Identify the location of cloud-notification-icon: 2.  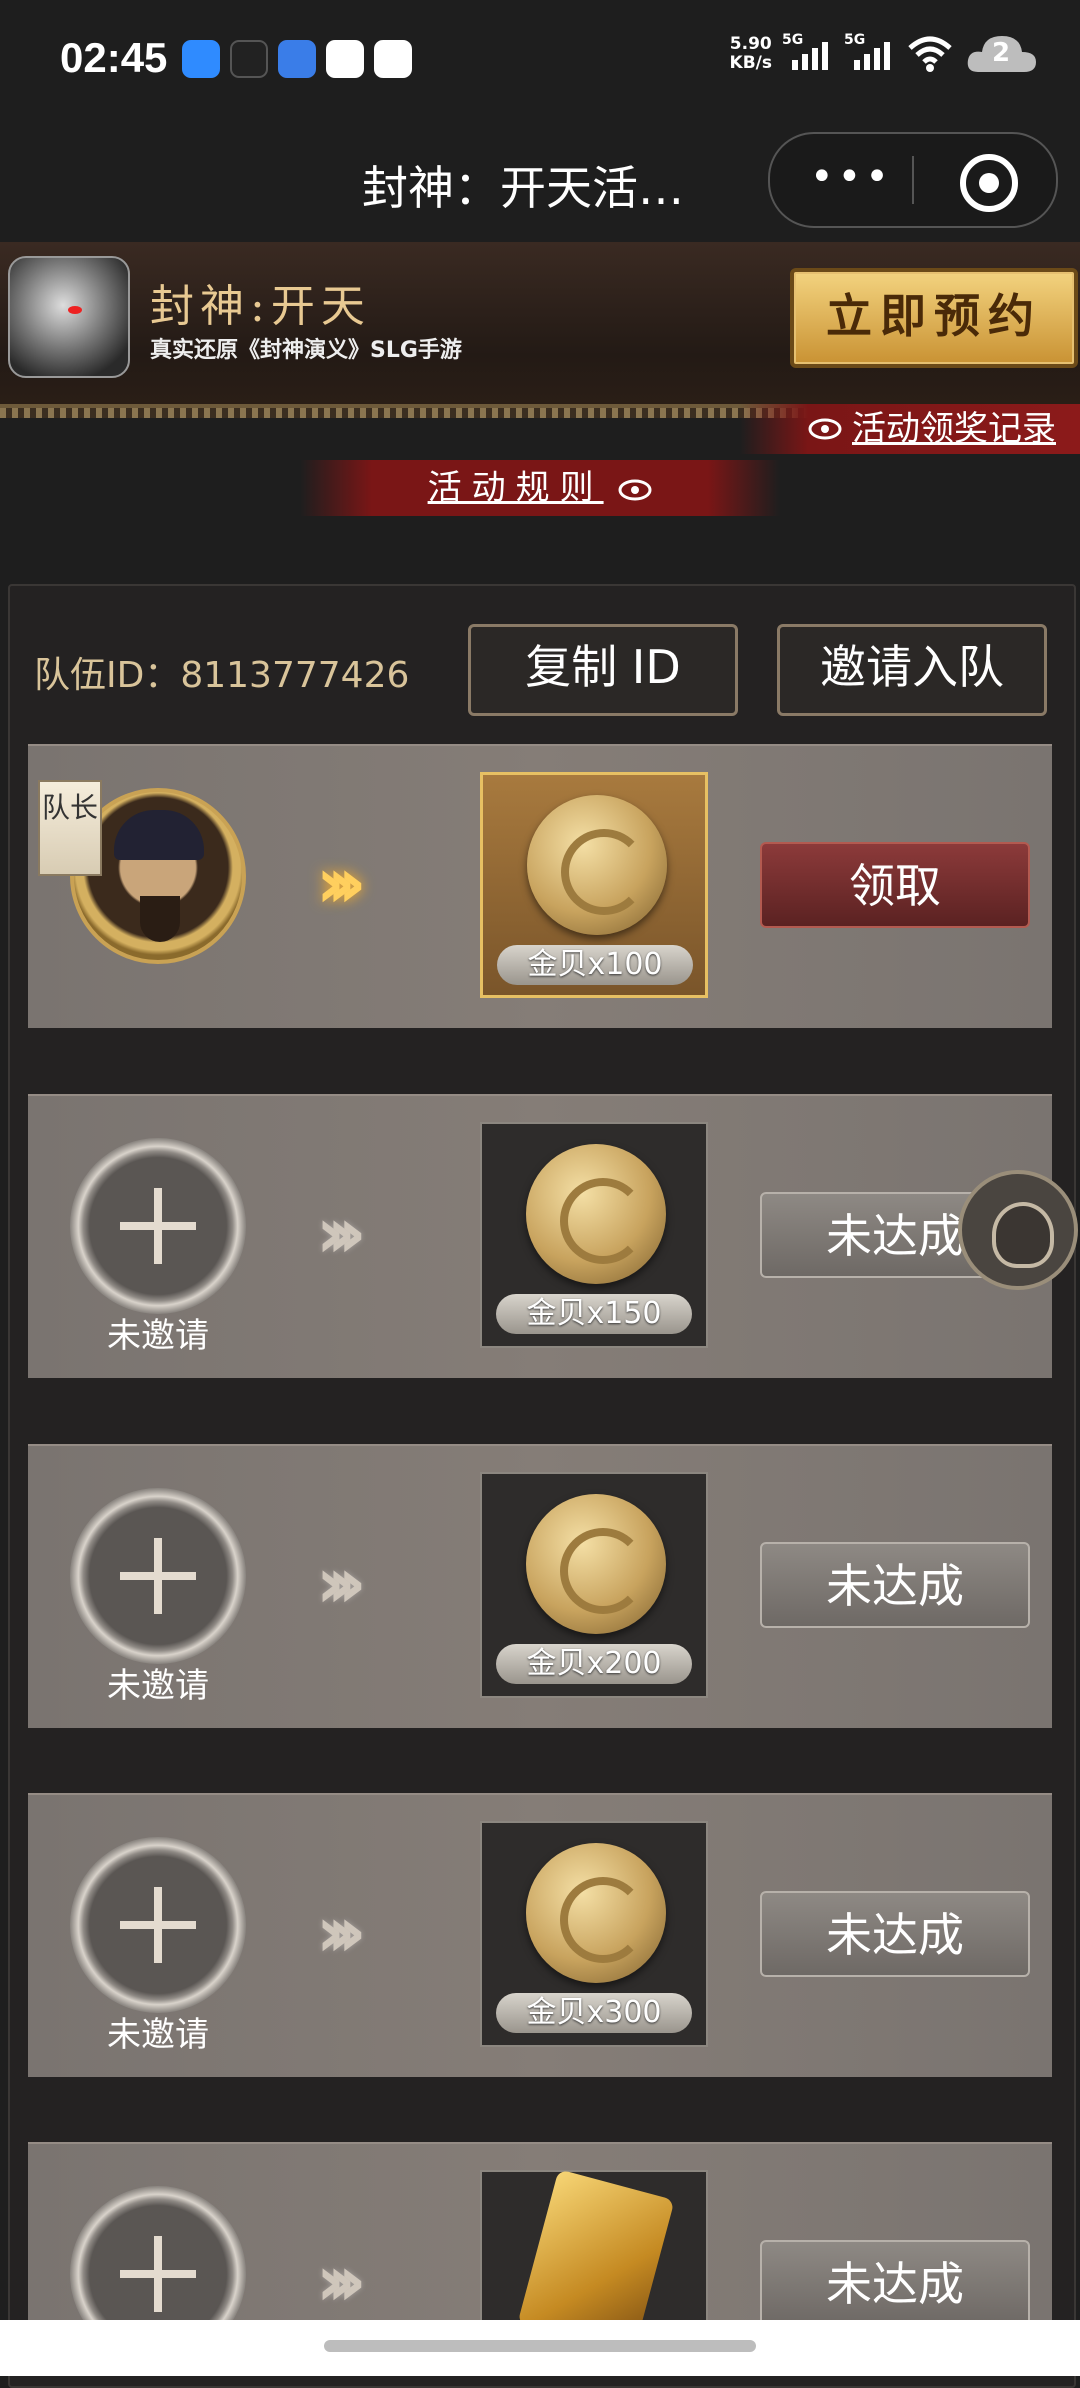
(1002, 54).